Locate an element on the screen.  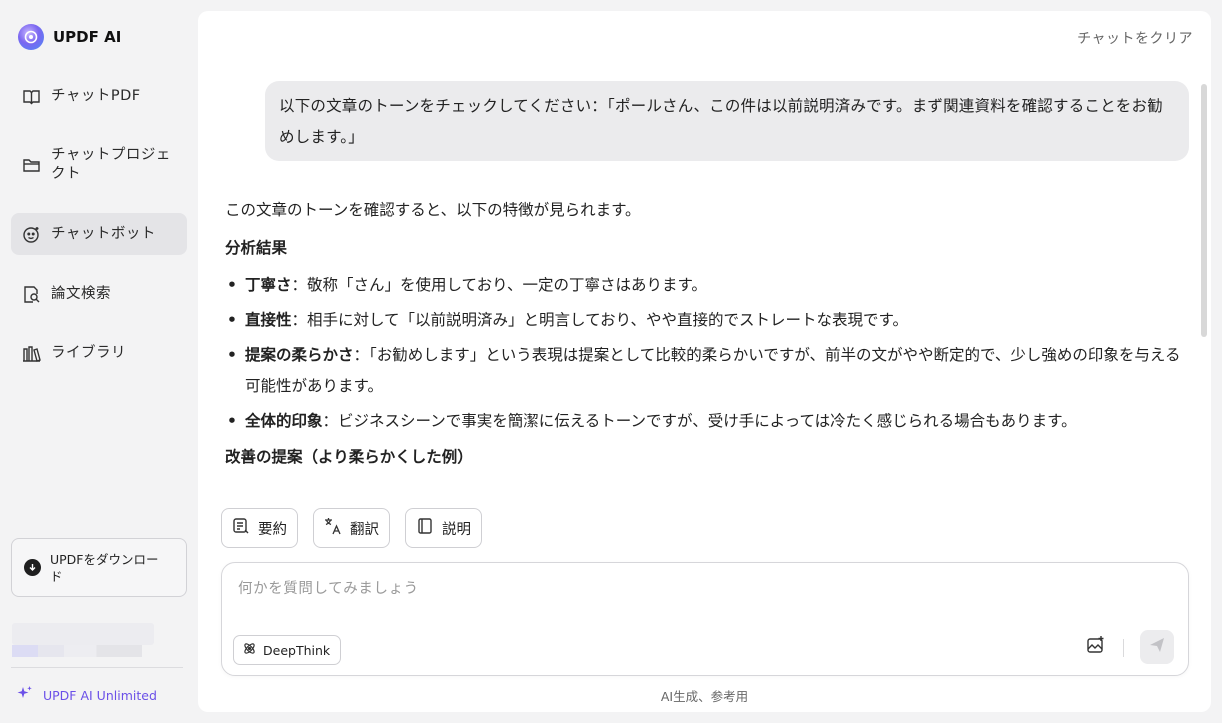
bullet-text: ：相手に対して「以前説明済み」と明言しており、やや直接的でストレートな表現です。 is located at coordinates (599, 320).